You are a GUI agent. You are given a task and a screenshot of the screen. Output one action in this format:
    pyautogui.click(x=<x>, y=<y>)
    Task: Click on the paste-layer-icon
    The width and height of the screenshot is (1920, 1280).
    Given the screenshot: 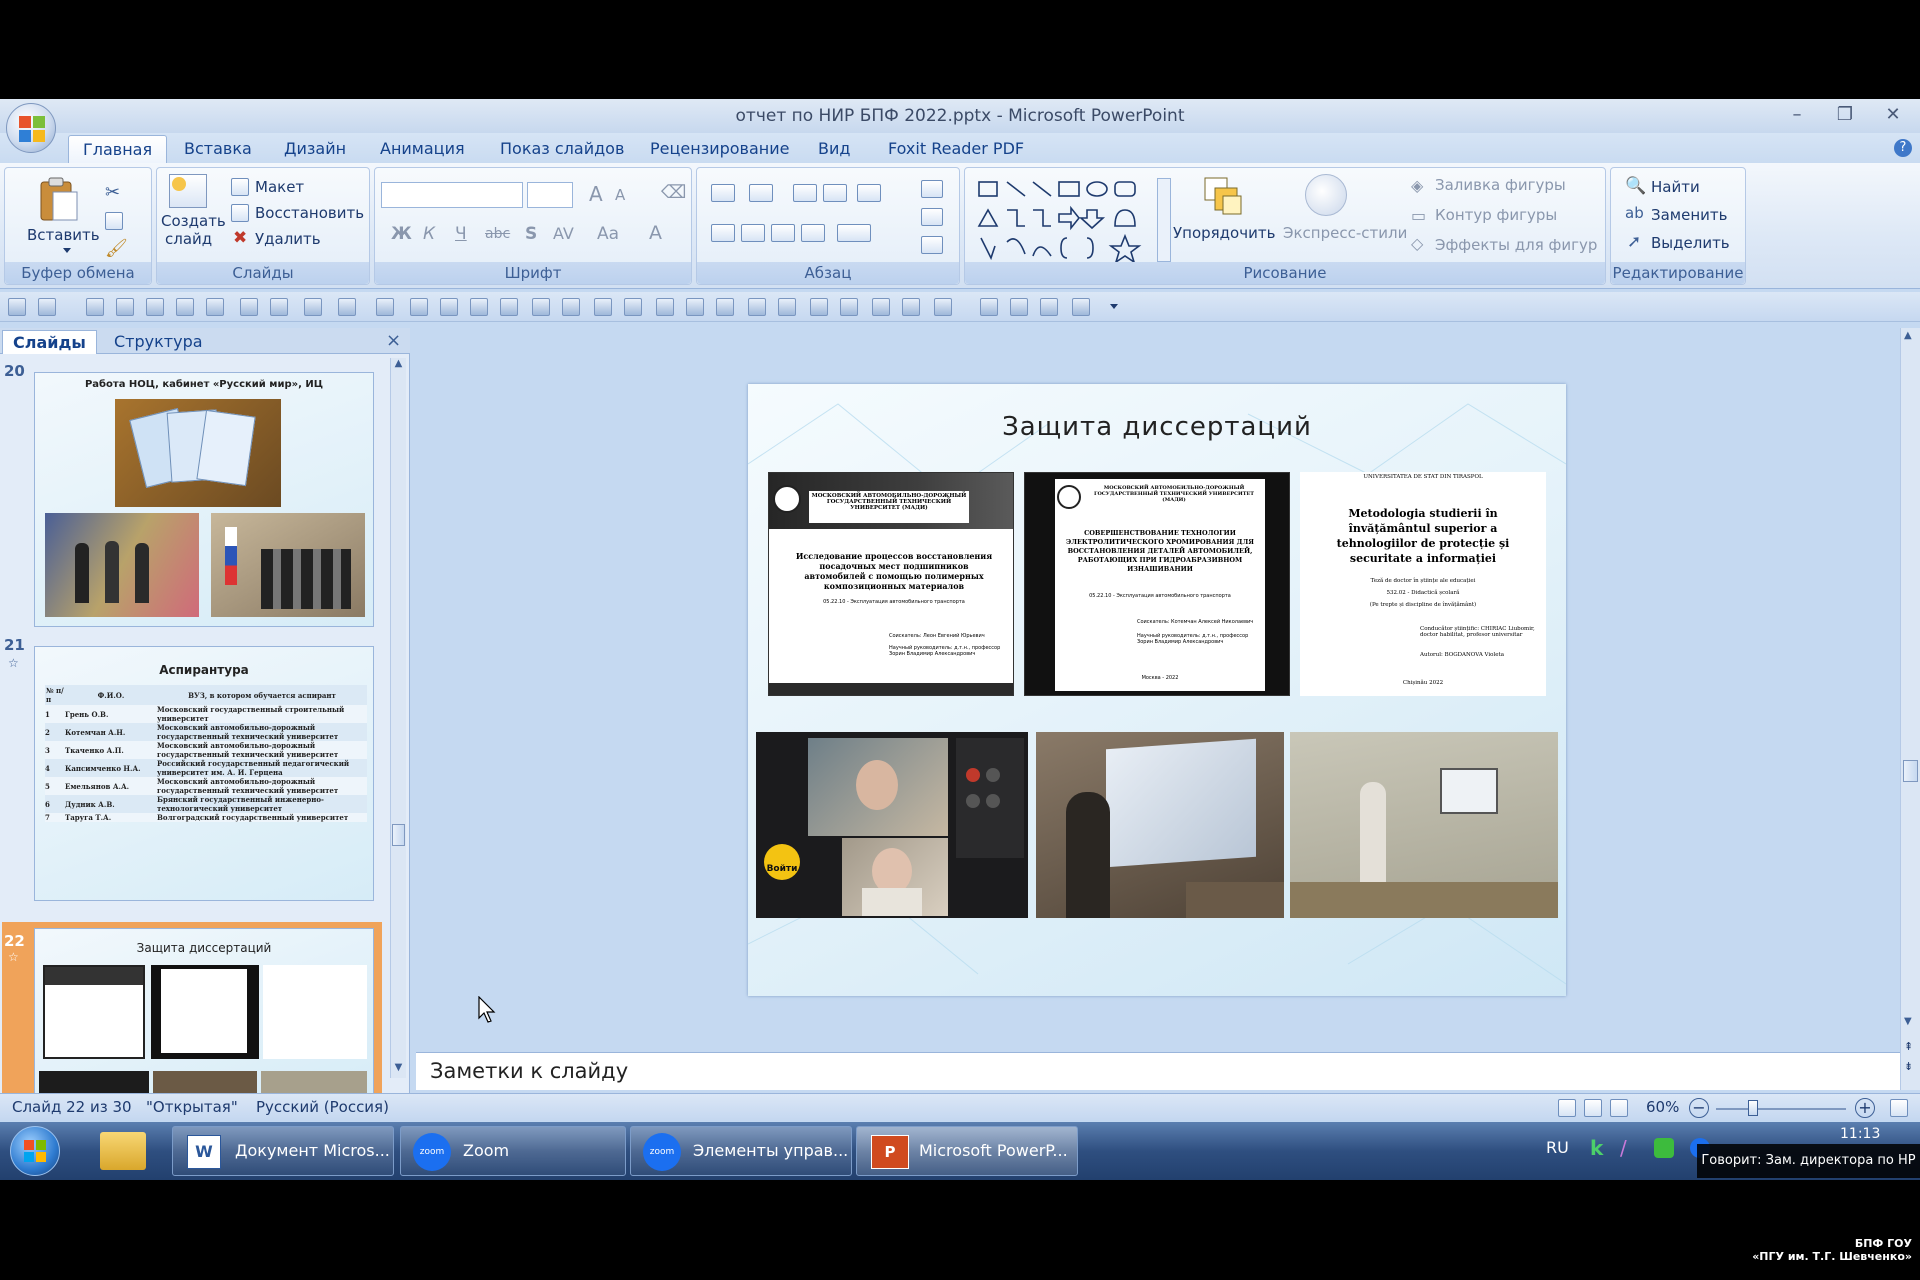 What is the action you would take?
    pyautogui.click(x=725, y=307)
    